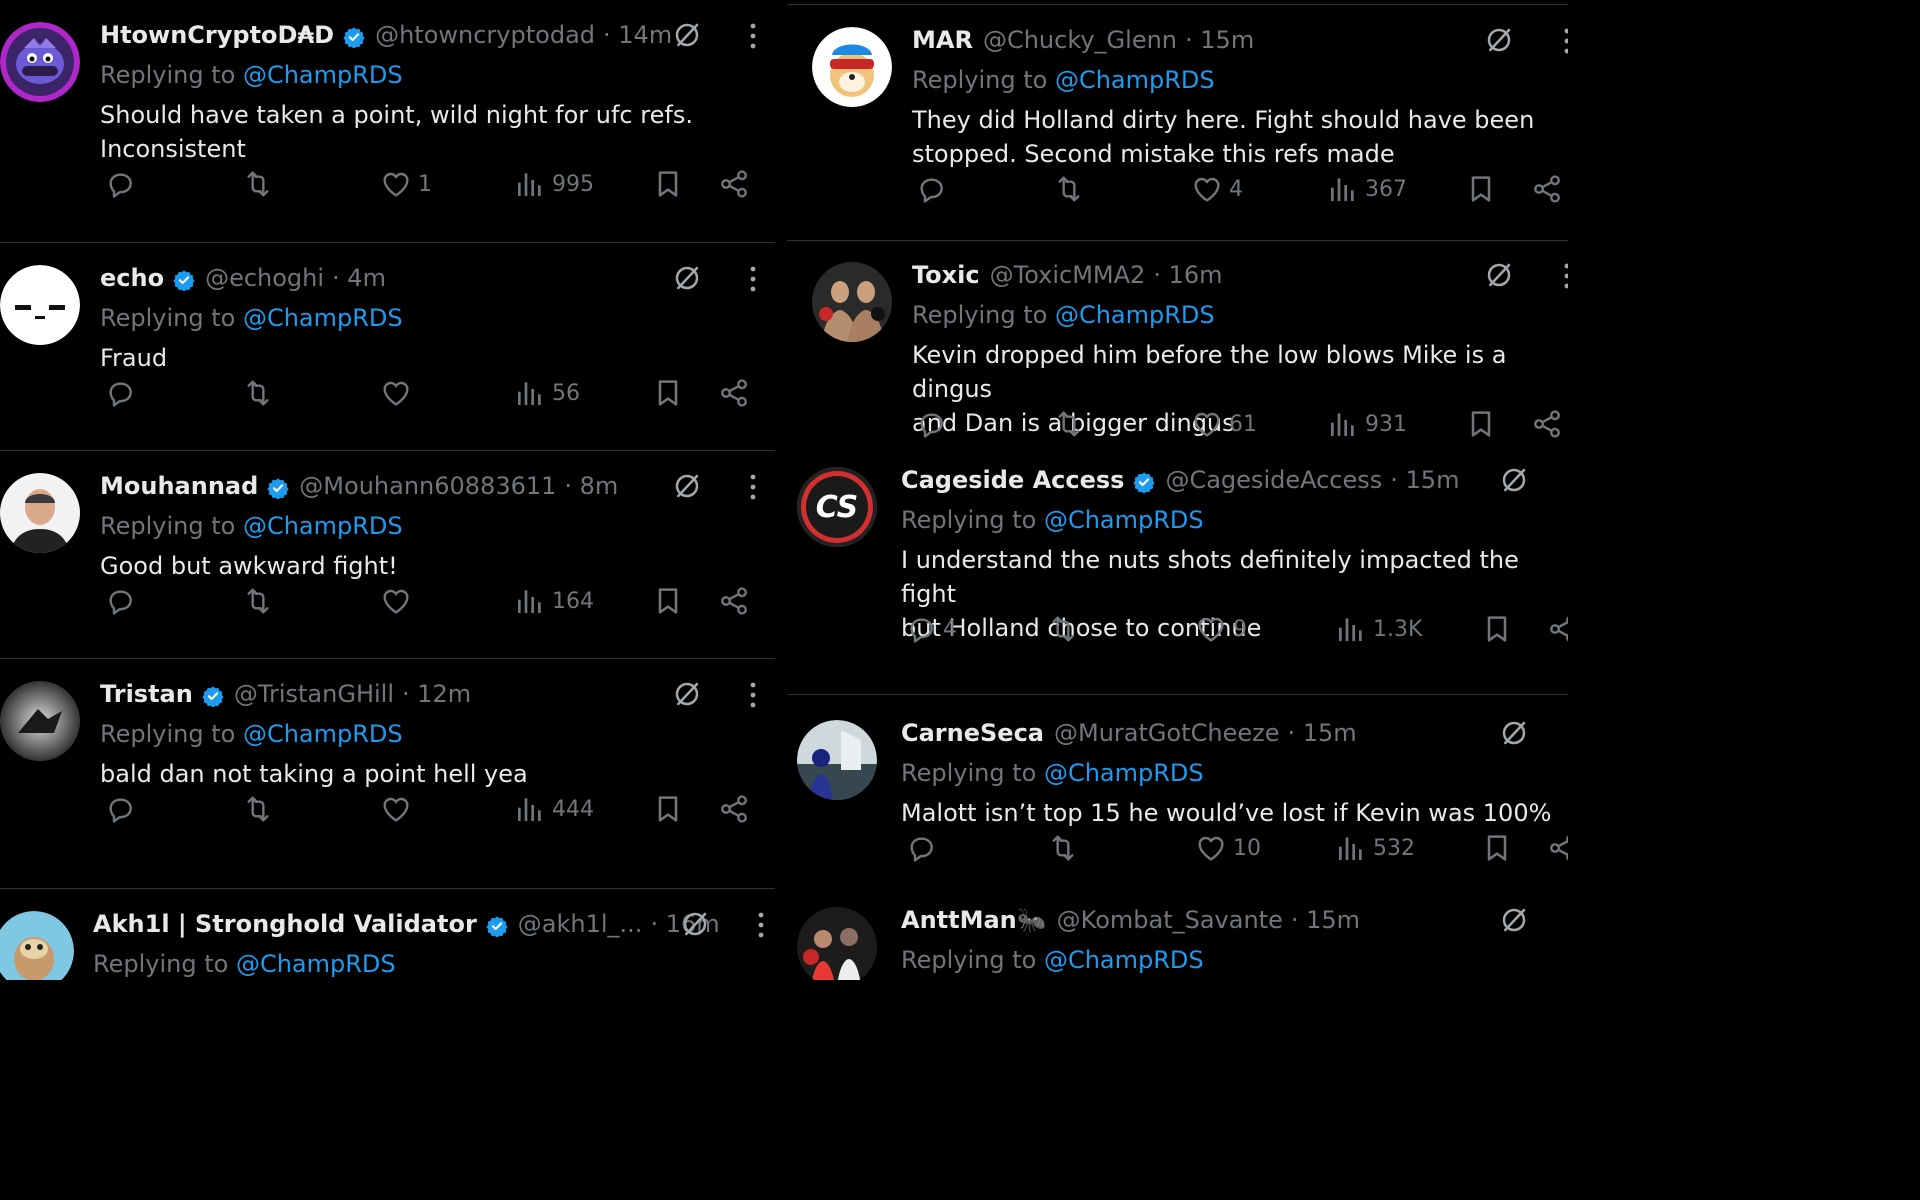 Image resolution: width=1920 pixels, height=1200 pixels. Describe the element at coordinates (146, 694) in the screenshot. I see `author-name: Tristan` at that location.